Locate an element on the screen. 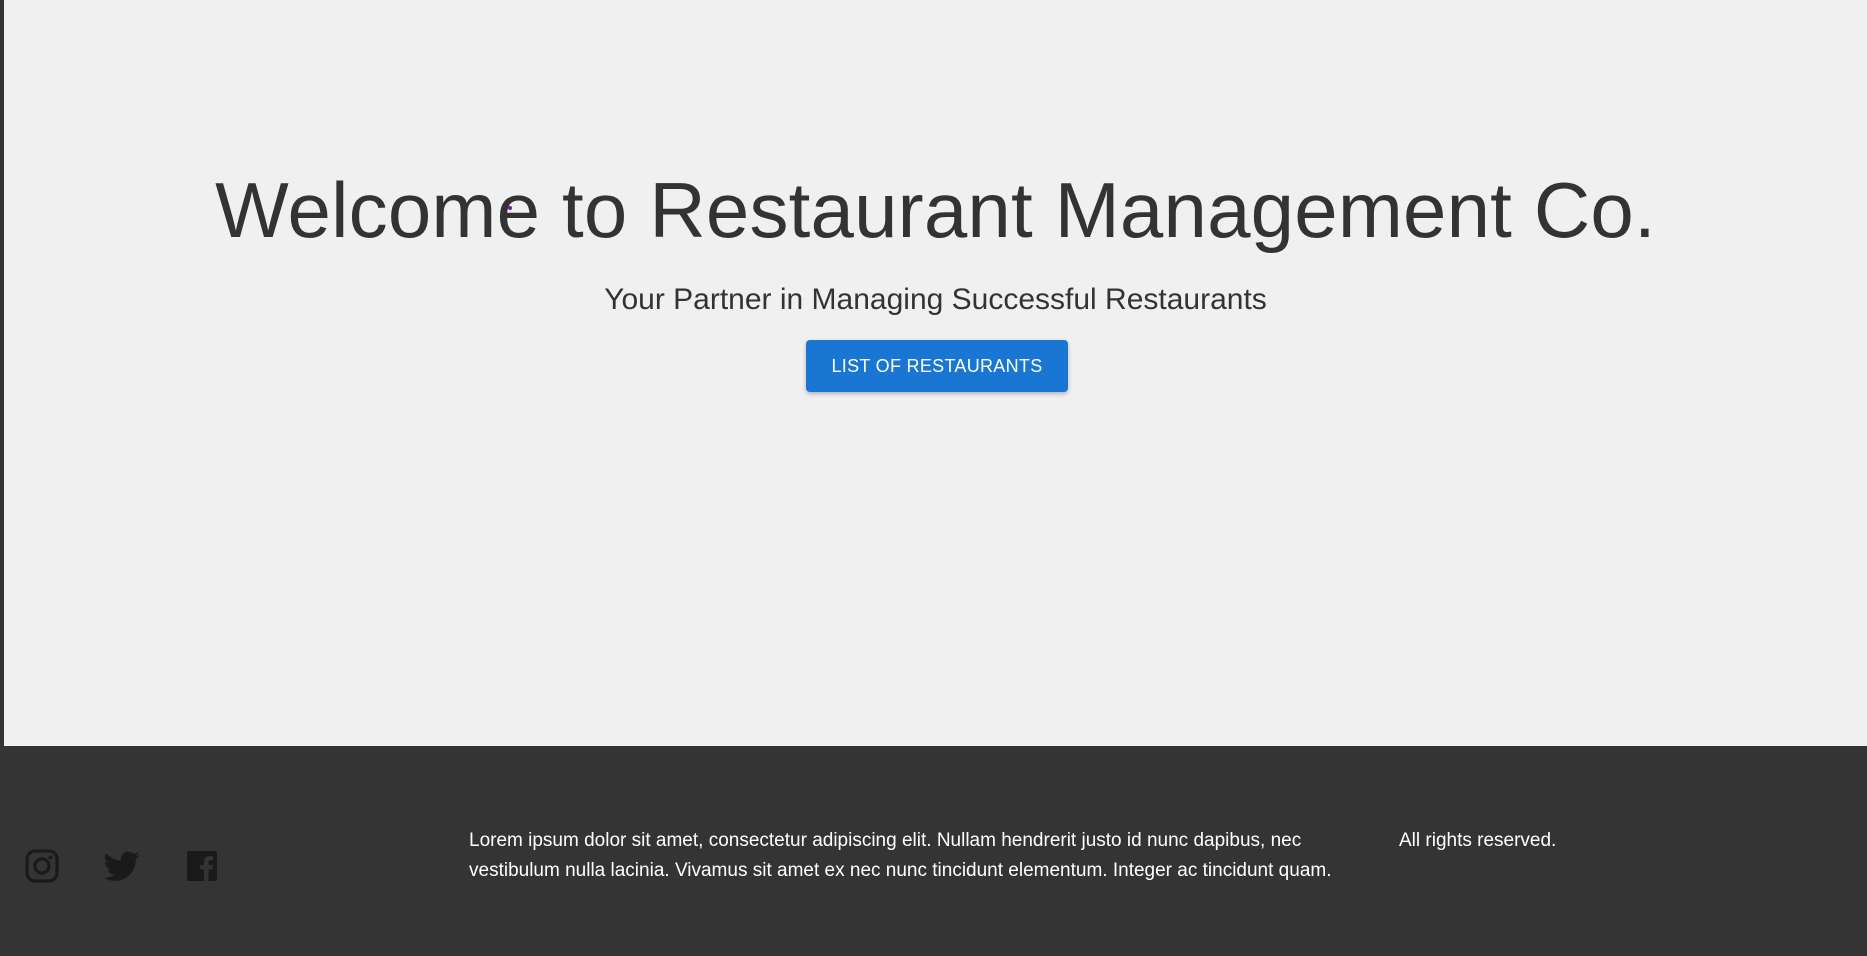  instagram-icon is located at coordinates (42, 866).